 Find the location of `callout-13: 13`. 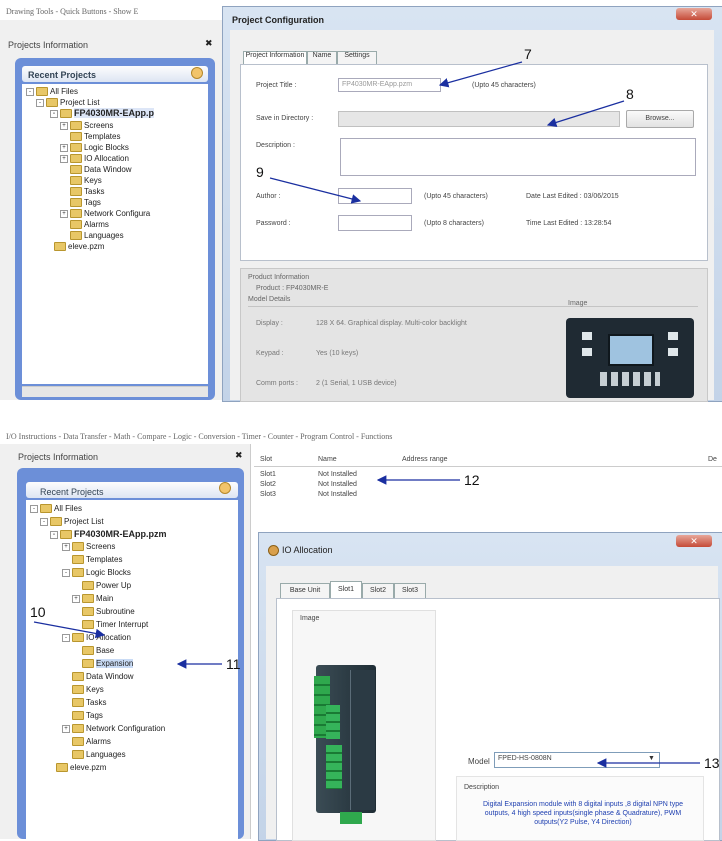

callout-13: 13 is located at coordinates (712, 763).